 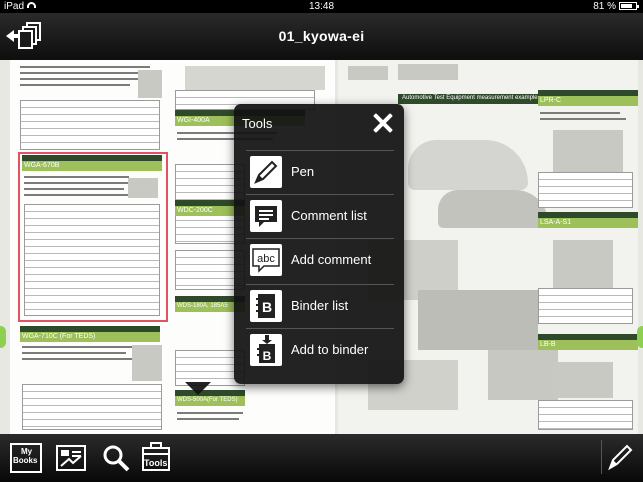 What do you see at coordinates (548, 344) in the screenshot?
I see `heading-lb-b: LB-B` at bounding box center [548, 344].